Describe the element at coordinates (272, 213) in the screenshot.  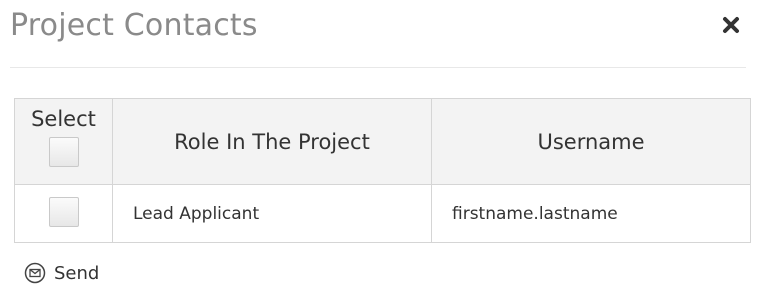
I see `role-cell: Lead Applicant` at that location.